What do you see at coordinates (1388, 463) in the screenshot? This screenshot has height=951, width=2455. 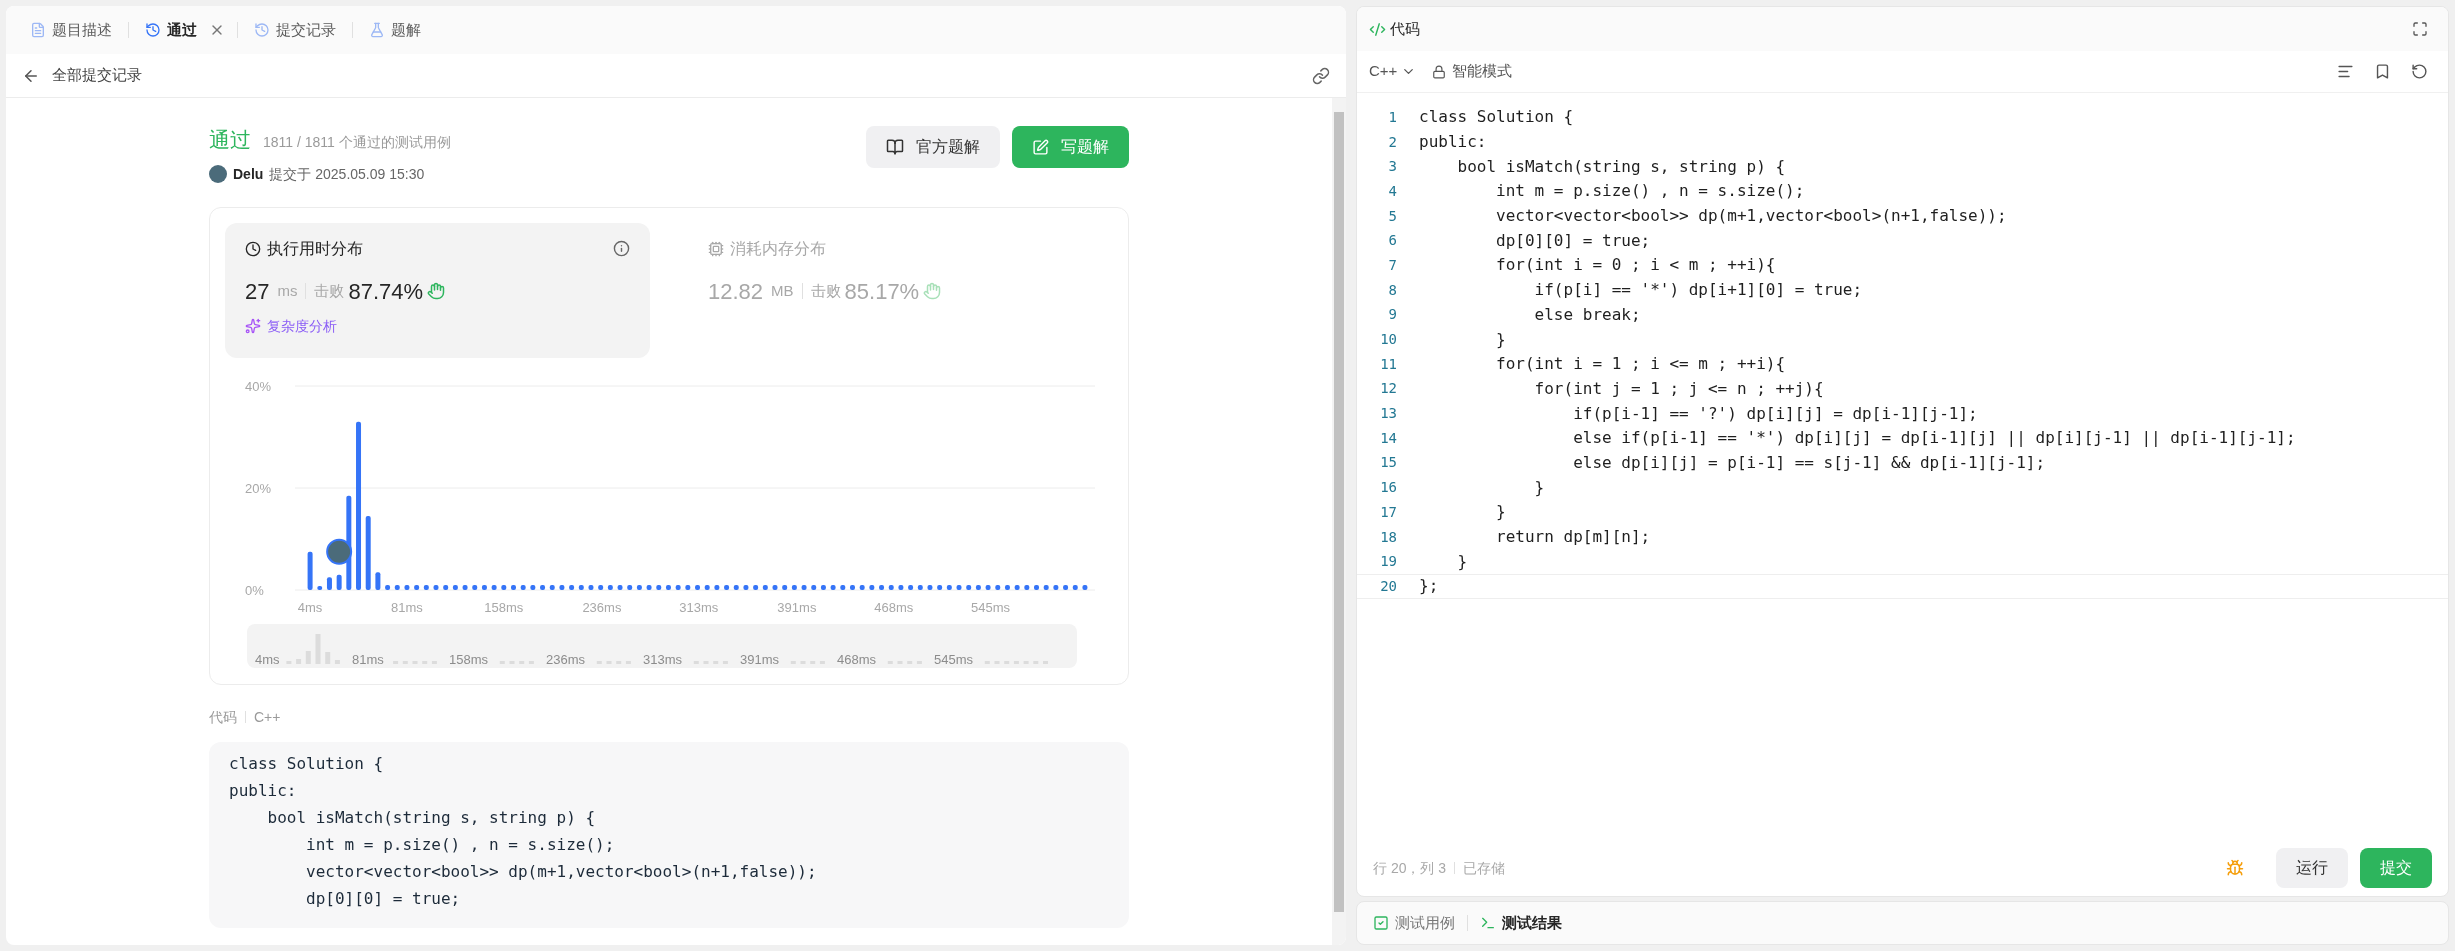 I see `line-number: 15` at bounding box center [1388, 463].